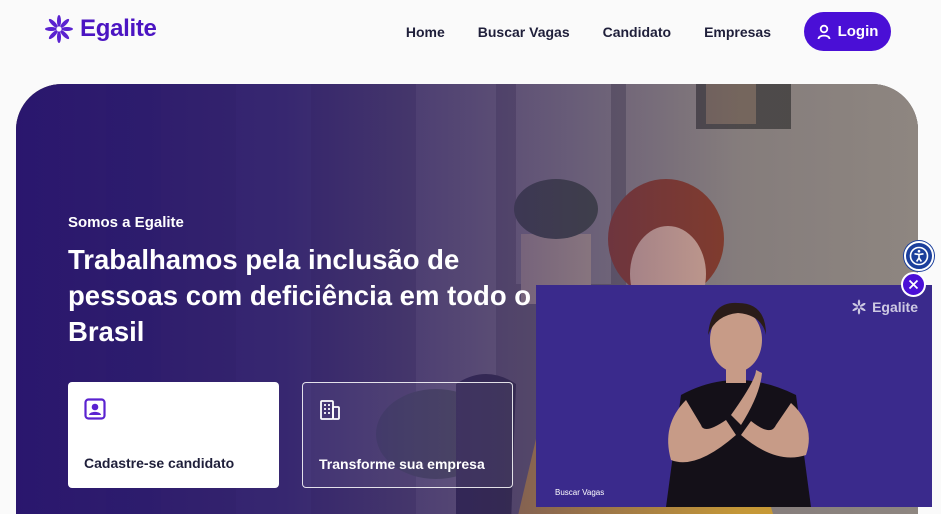  I want to click on logo-text: Egalite, so click(118, 28).